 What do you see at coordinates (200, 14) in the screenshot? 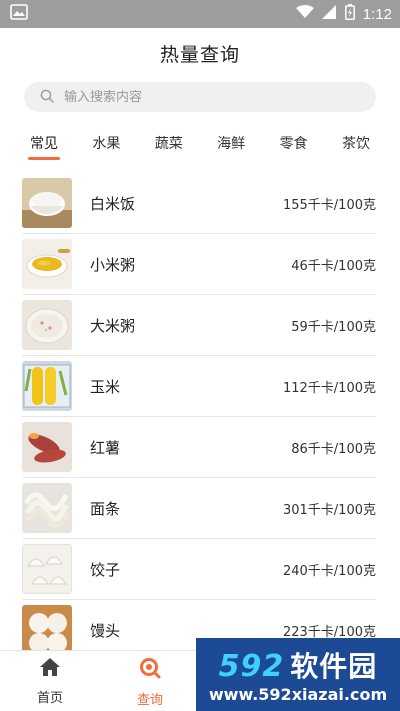
I see `status-bar: 1:12` at bounding box center [200, 14].